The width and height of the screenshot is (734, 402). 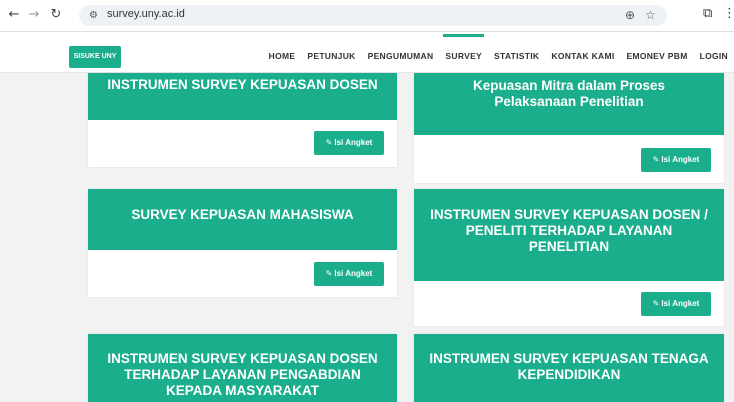 I want to click on forward-icon: →, so click(x=34, y=15).